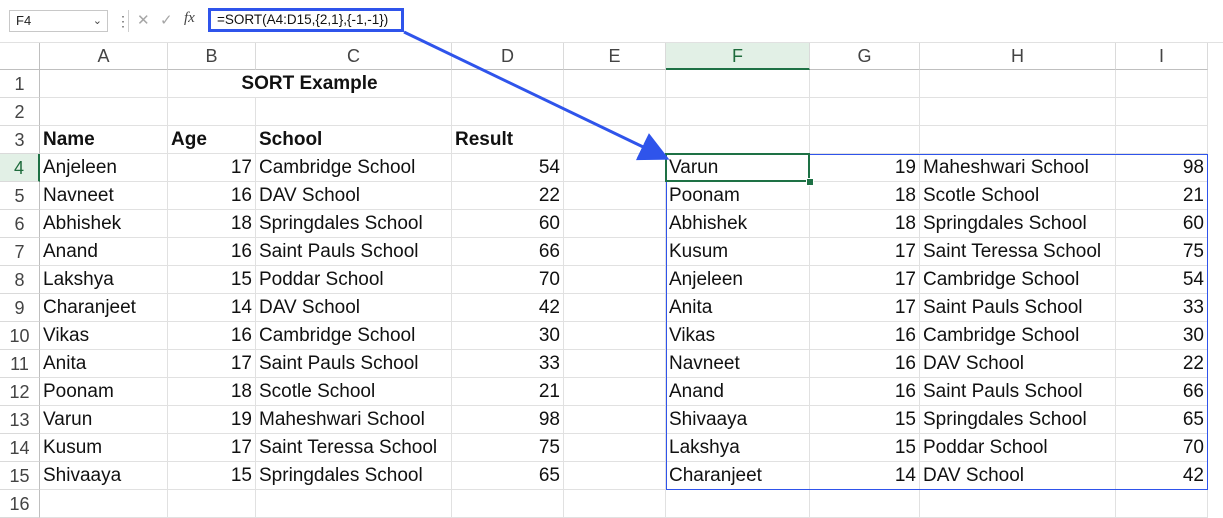 Image resolution: width=1223 pixels, height=518 pixels. What do you see at coordinates (212, 392) in the screenshot?
I see `source-age-cell: 18` at bounding box center [212, 392].